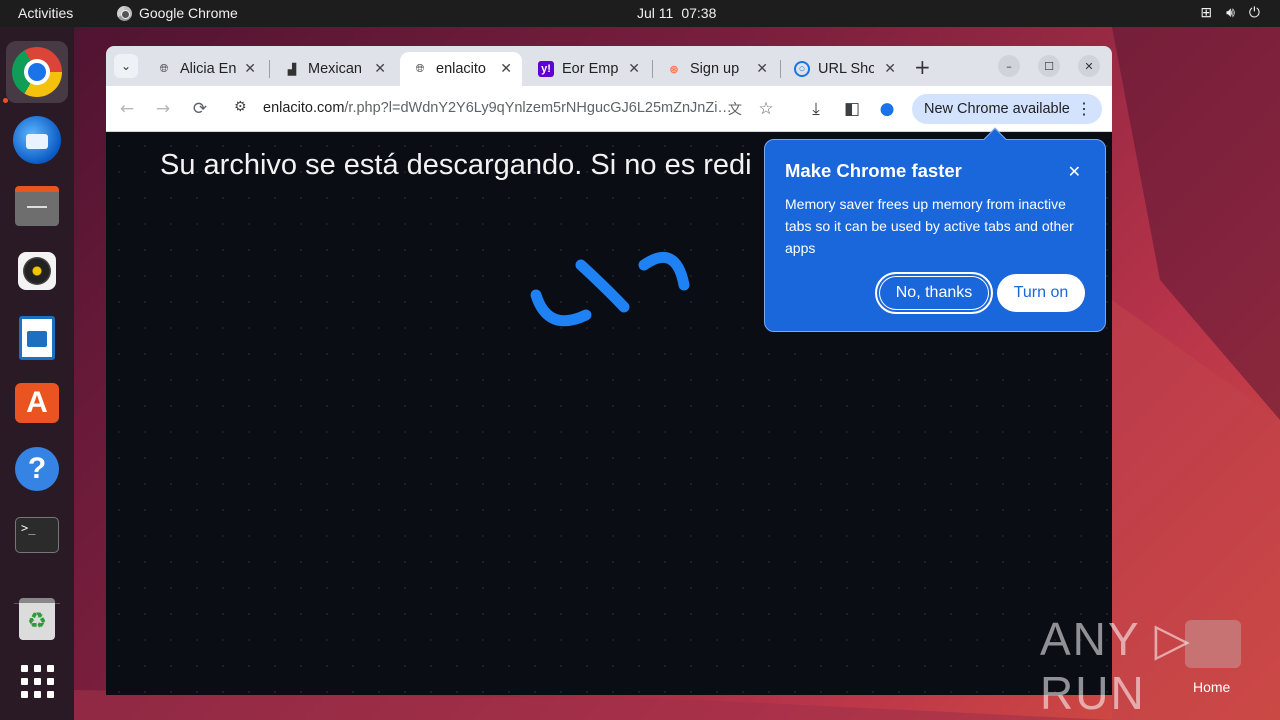 The width and height of the screenshot is (1280, 720). I want to click on tab-title: Mexican, so click(335, 69).